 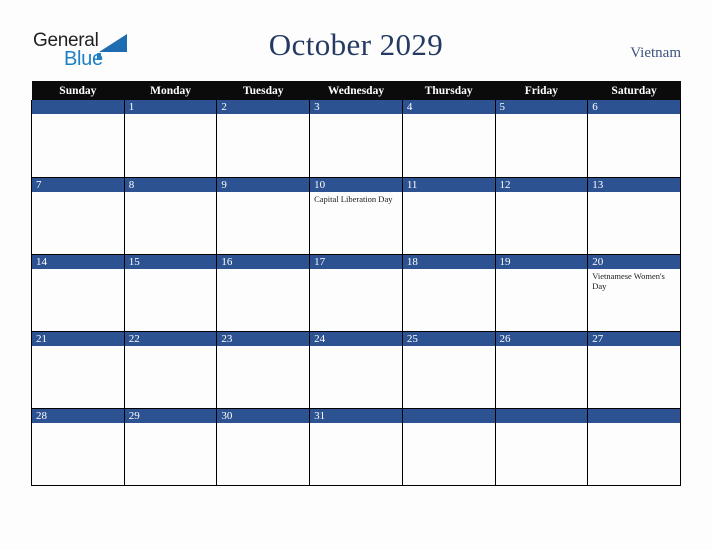 I want to click on day-number: 27, so click(x=634, y=338).